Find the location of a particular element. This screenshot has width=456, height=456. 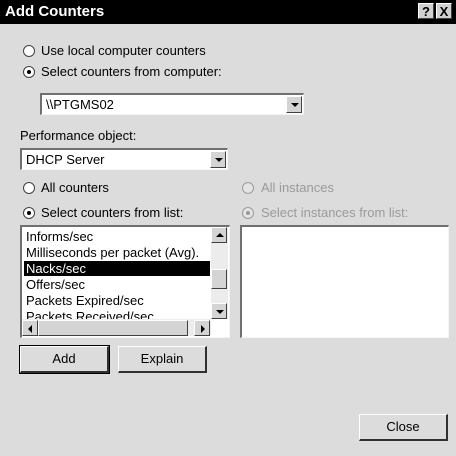

horizontal-scroll-thumb is located at coordinates (113, 328).